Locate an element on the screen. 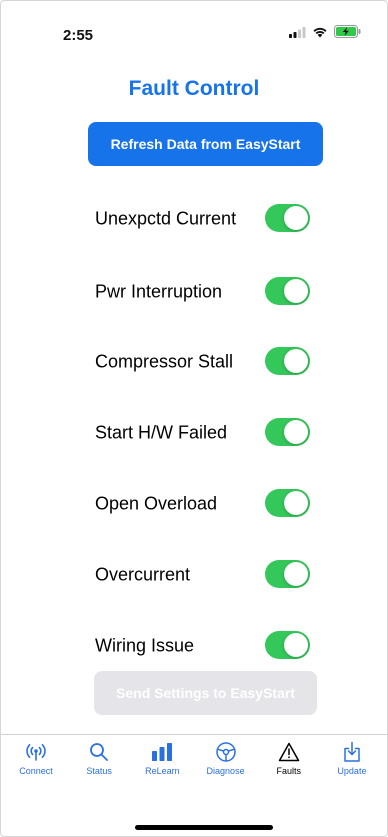  fault-label: Pwr Interruption is located at coordinates (159, 291).